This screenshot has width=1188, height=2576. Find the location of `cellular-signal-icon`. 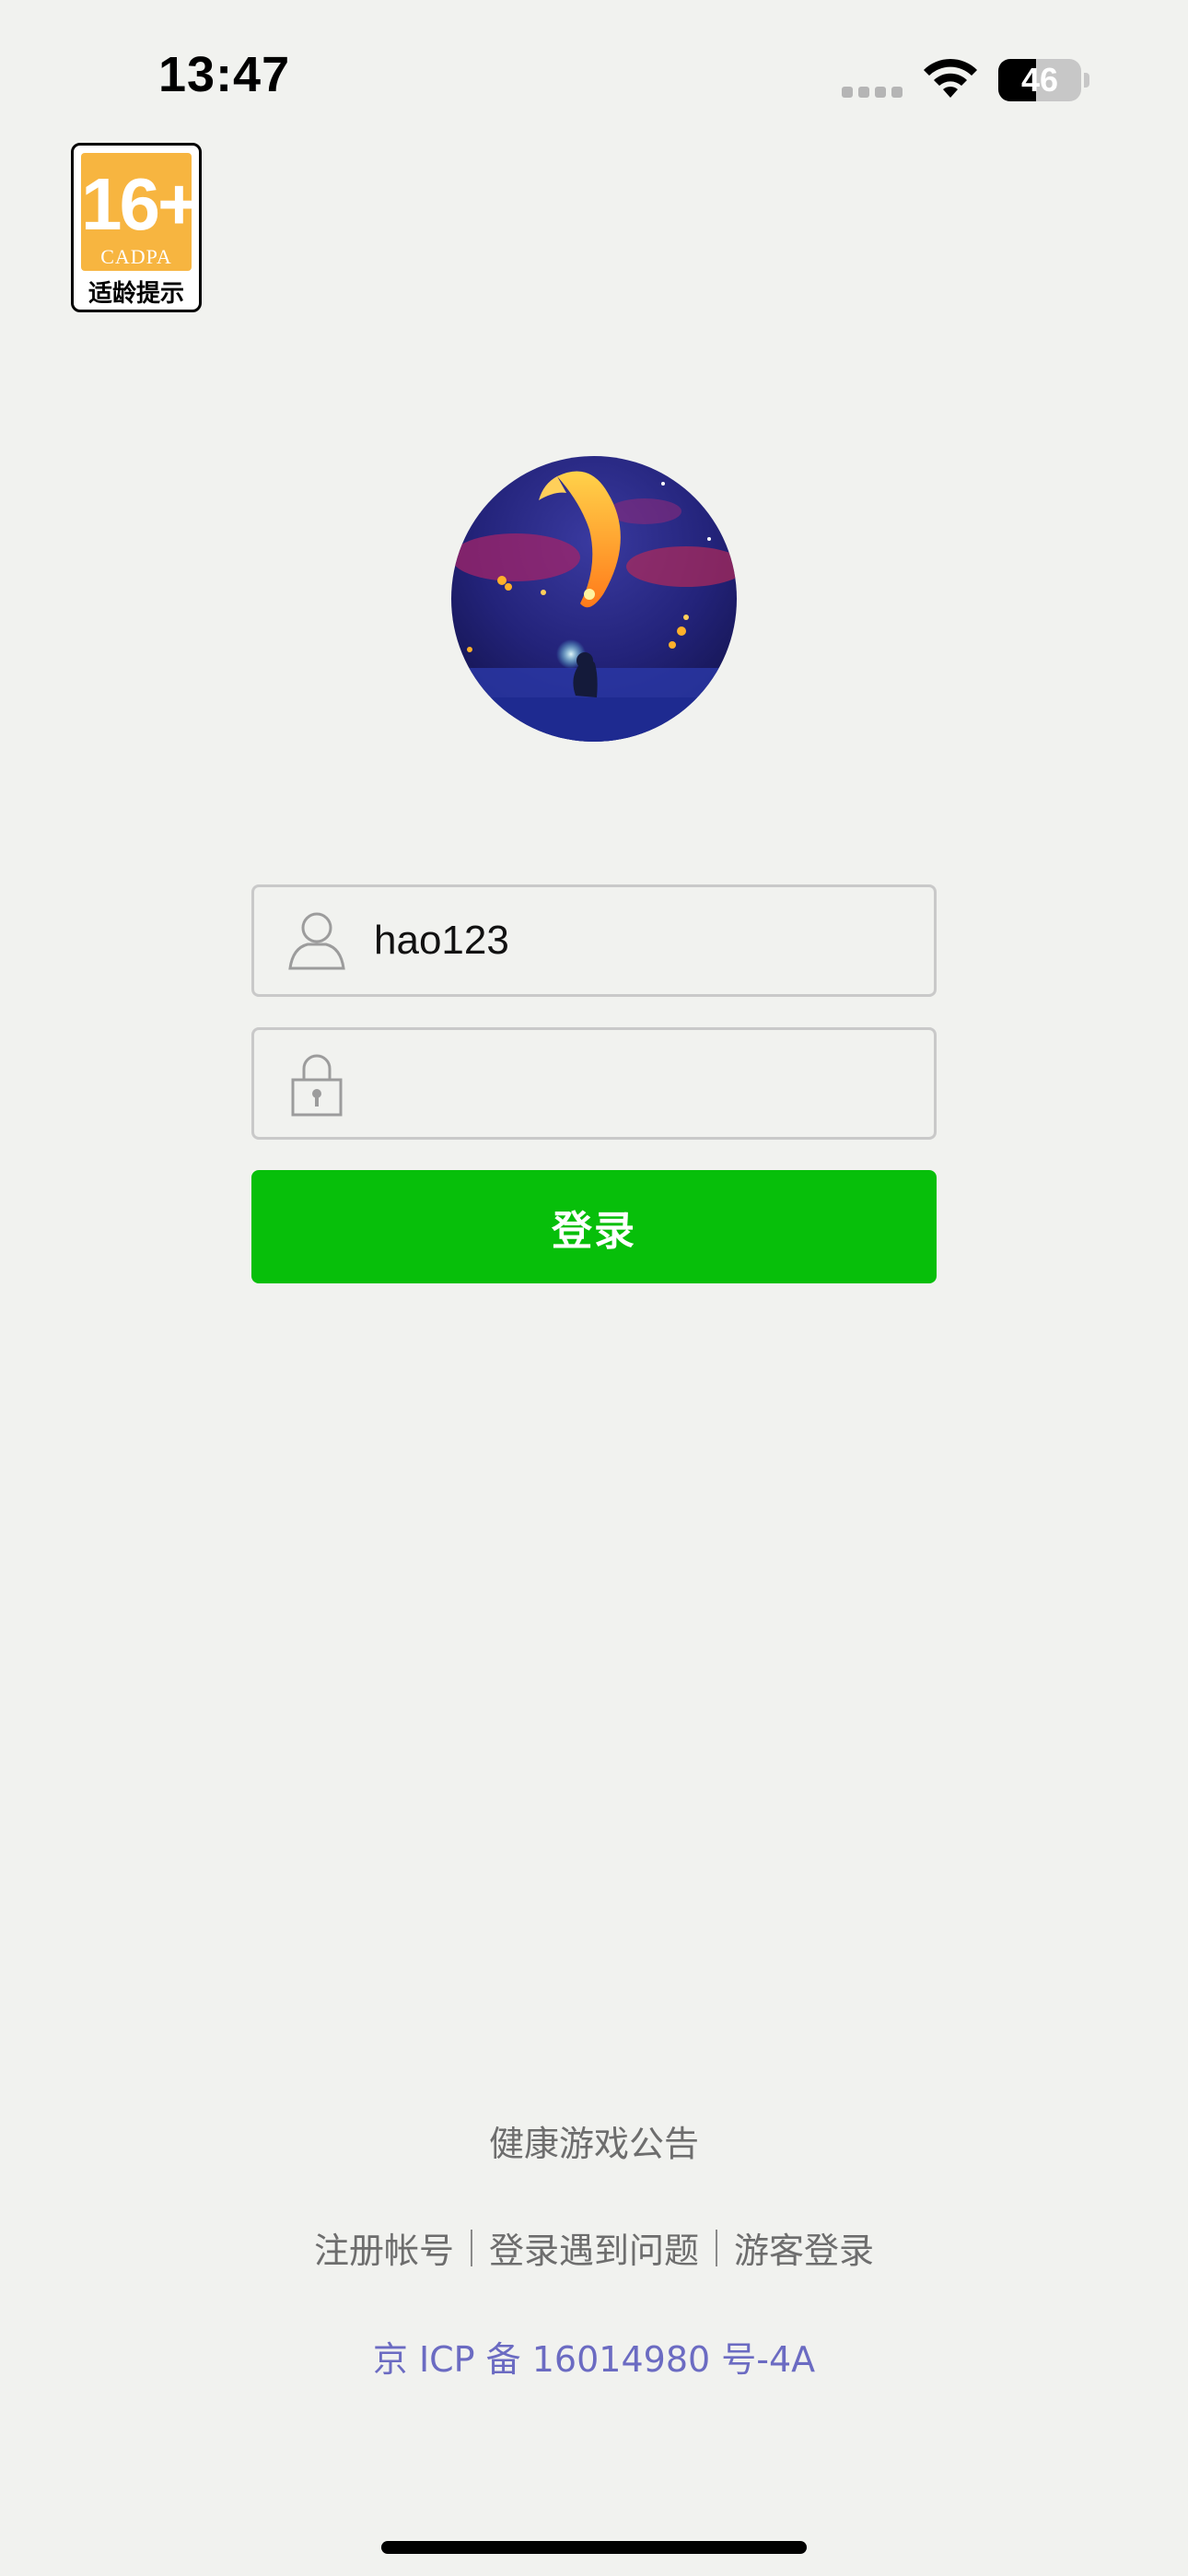

cellular-signal-icon is located at coordinates (873, 92).